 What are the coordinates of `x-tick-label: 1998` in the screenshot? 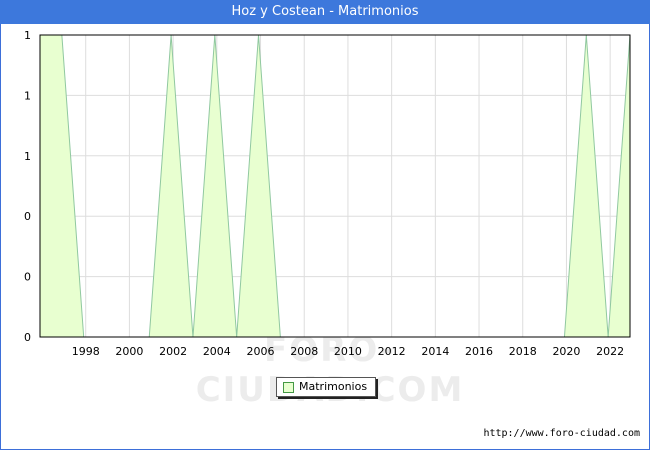 It's located at (86, 351).